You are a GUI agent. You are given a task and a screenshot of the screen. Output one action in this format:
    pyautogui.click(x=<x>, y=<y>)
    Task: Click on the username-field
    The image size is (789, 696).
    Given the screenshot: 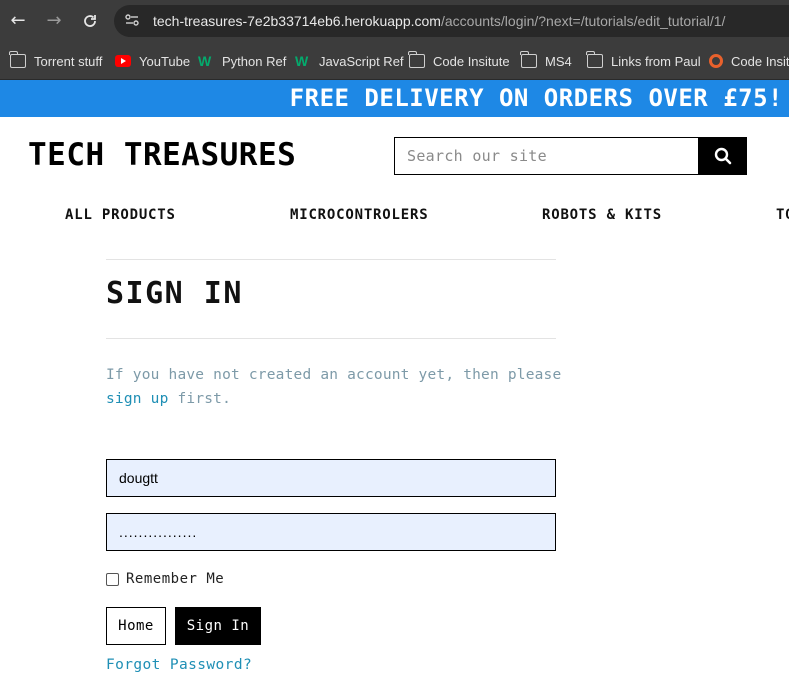 What is the action you would take?
    pyautogui.click(x=331, y=478)
    